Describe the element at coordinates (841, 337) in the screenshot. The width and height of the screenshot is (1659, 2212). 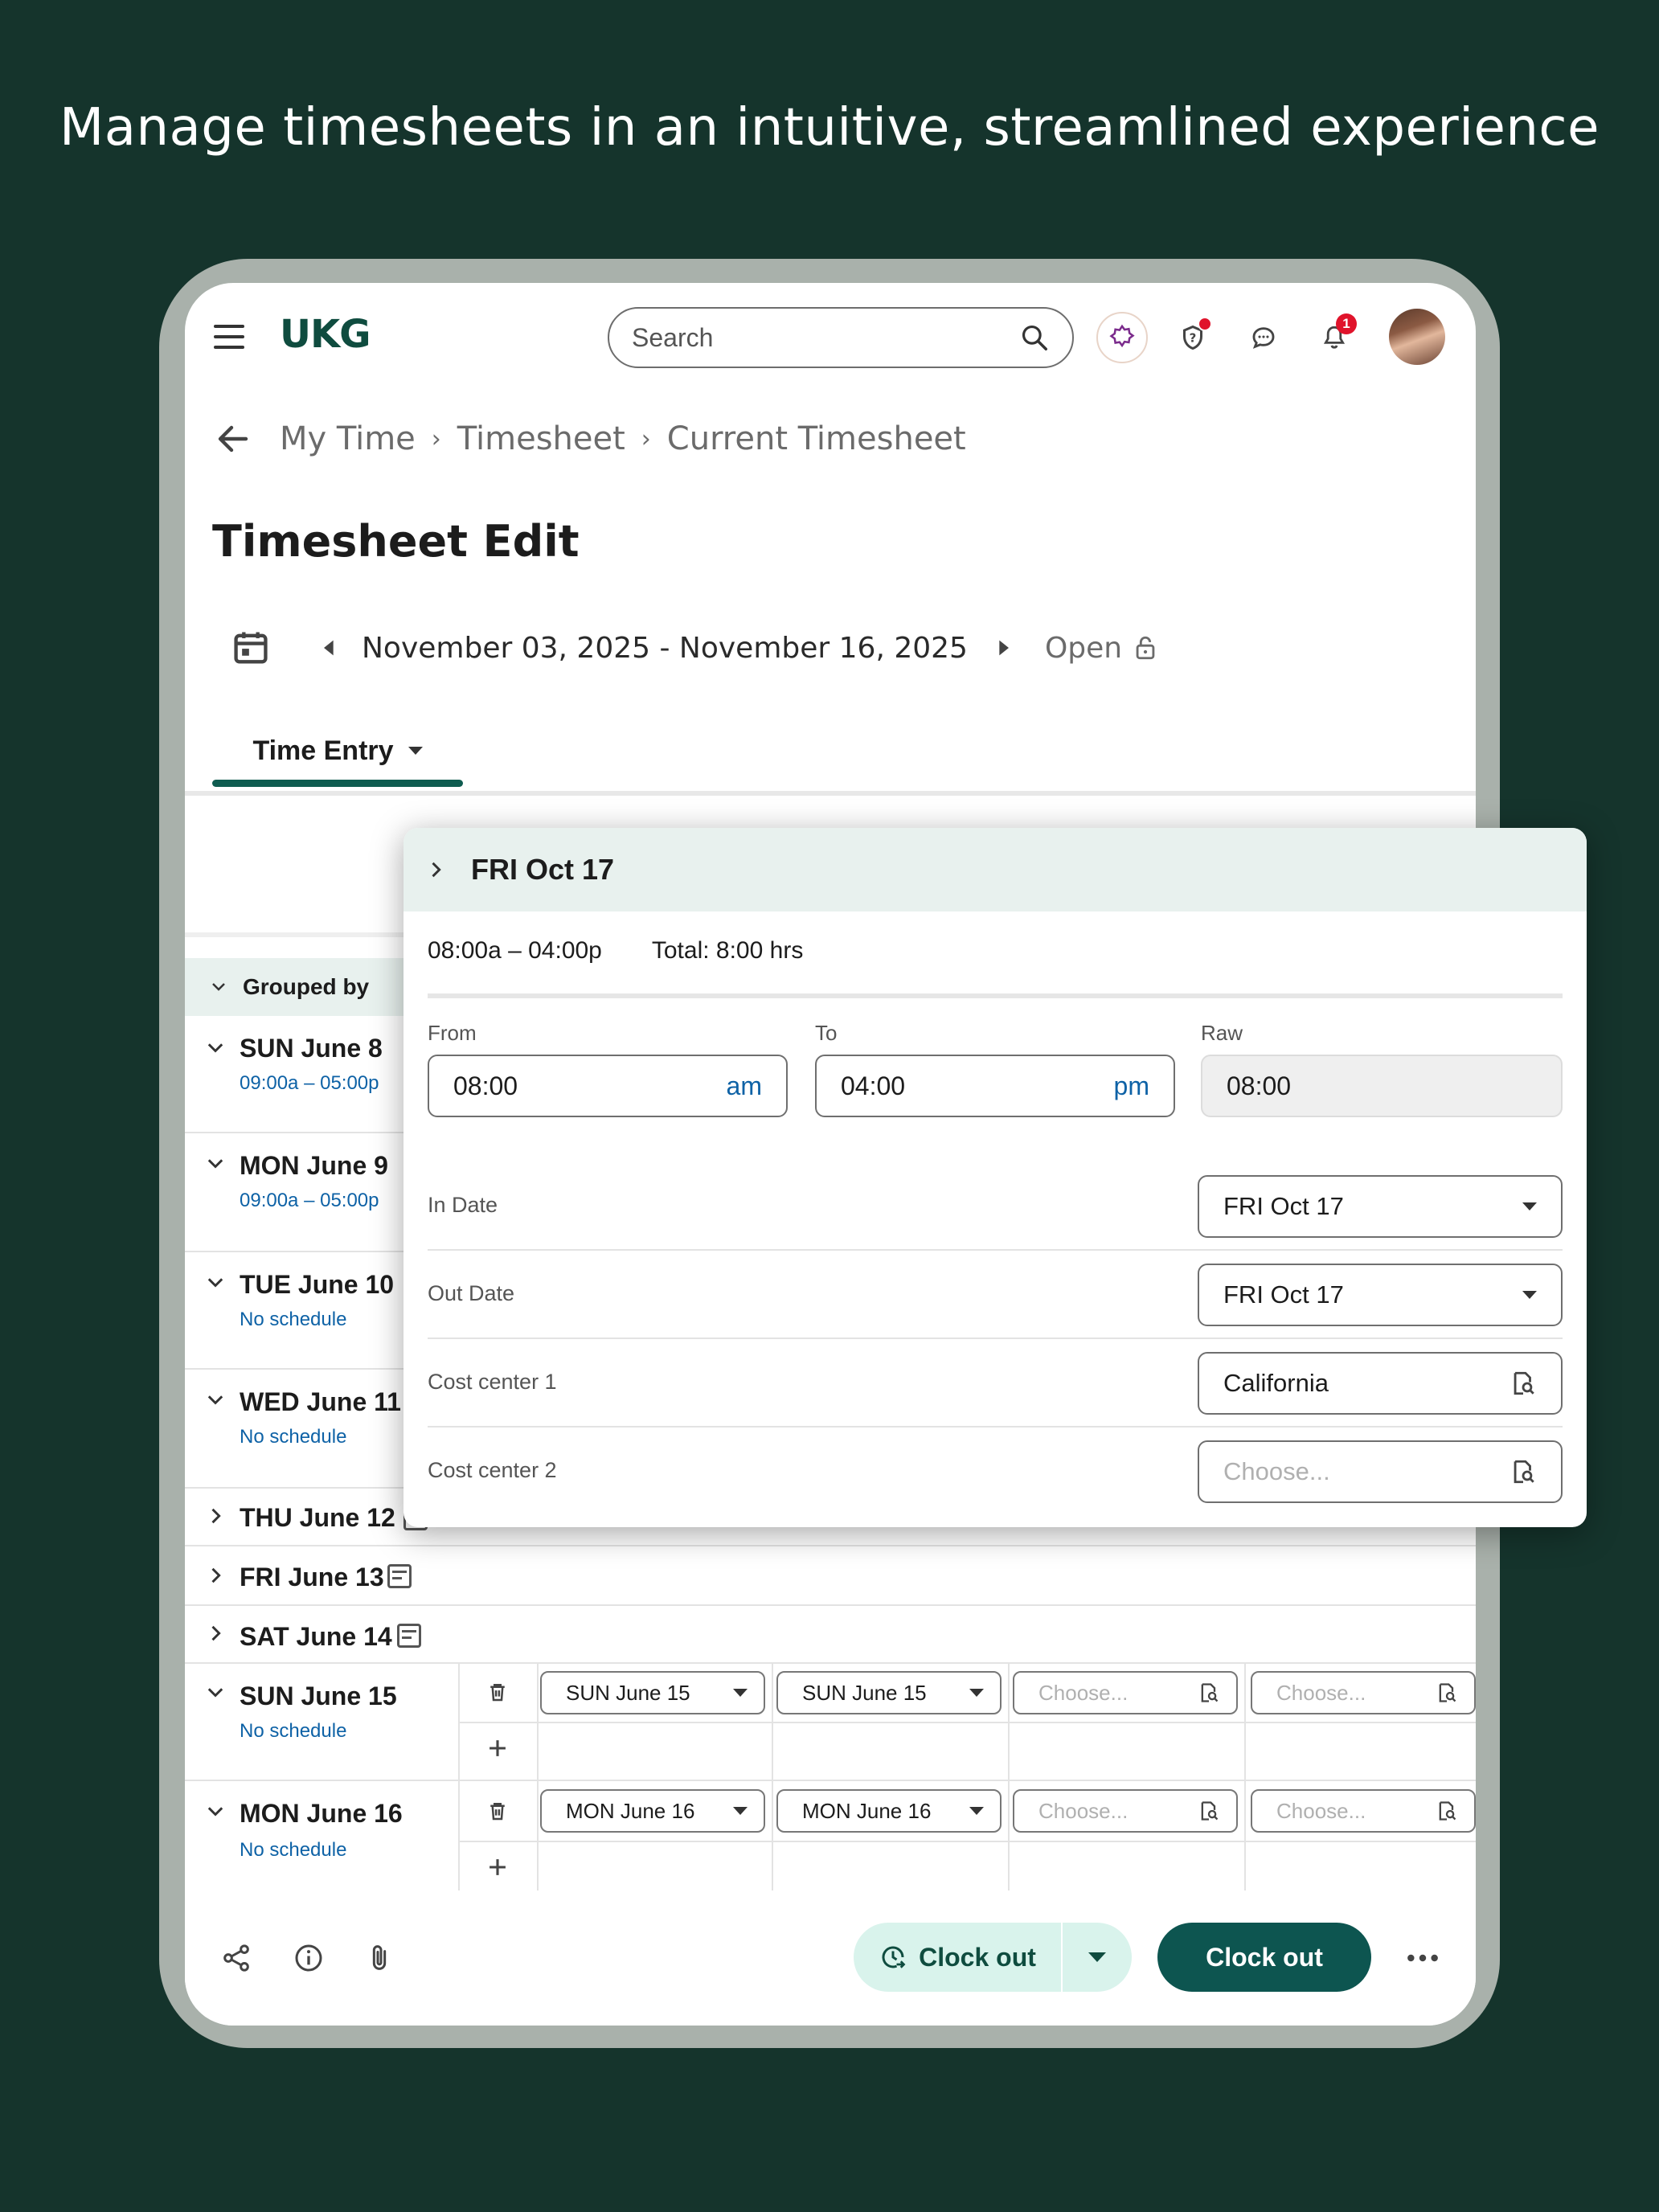
I see `search-input: Search` at that location.